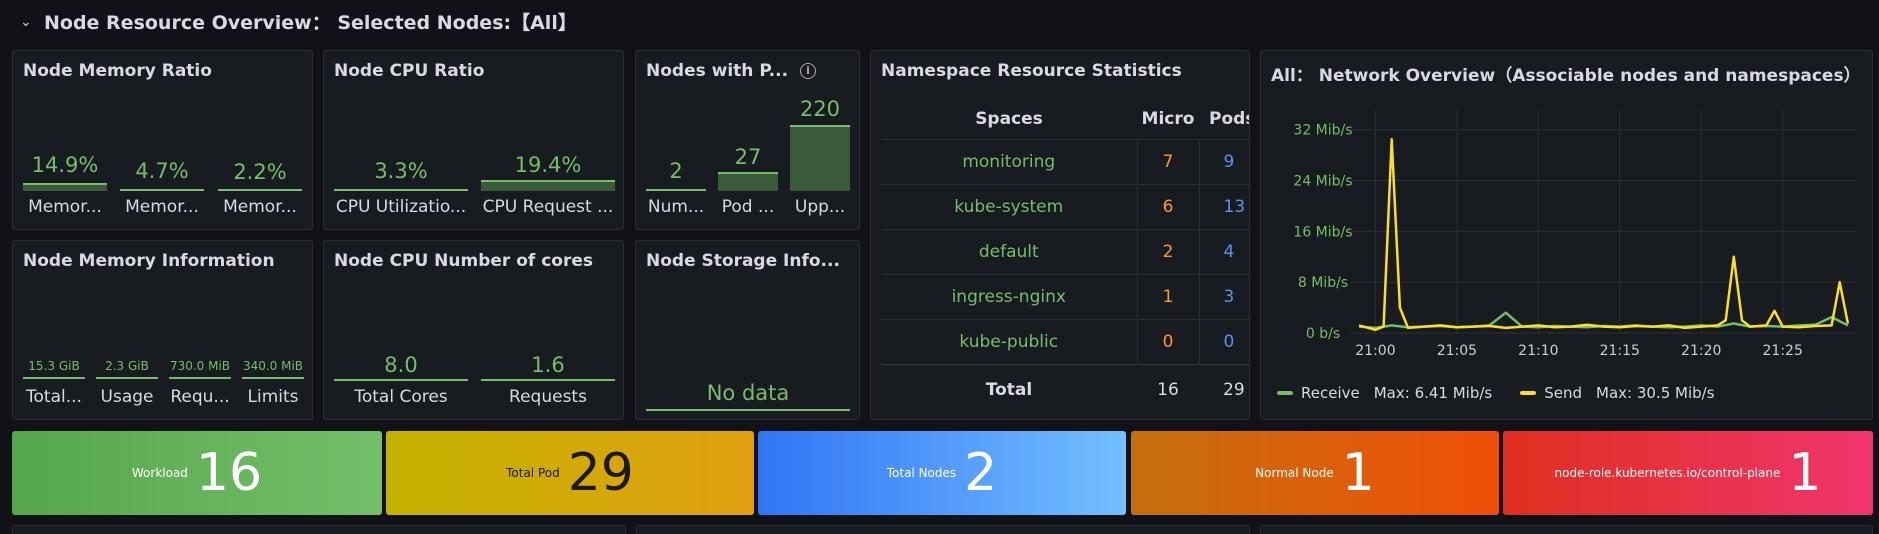 The width and height of the screenshot is (1879, 534). Describe the element at coordinates (1294, 473) in the screenshot. I see `stat-label: Normal Node` at that location.